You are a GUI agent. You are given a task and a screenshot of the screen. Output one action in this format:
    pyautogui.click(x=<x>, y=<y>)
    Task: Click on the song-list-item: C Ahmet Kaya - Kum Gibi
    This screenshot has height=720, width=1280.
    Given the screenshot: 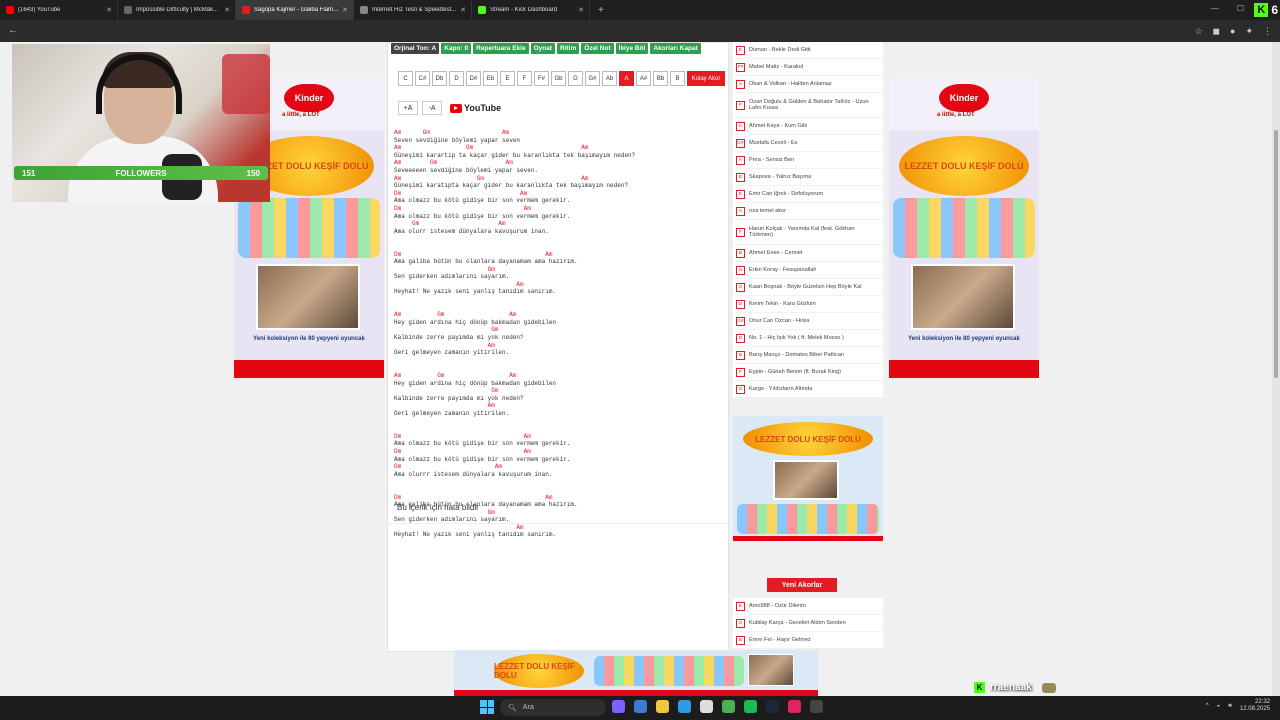 What is the action you would take?
    pyautogui.click(x=808, y=126)
    